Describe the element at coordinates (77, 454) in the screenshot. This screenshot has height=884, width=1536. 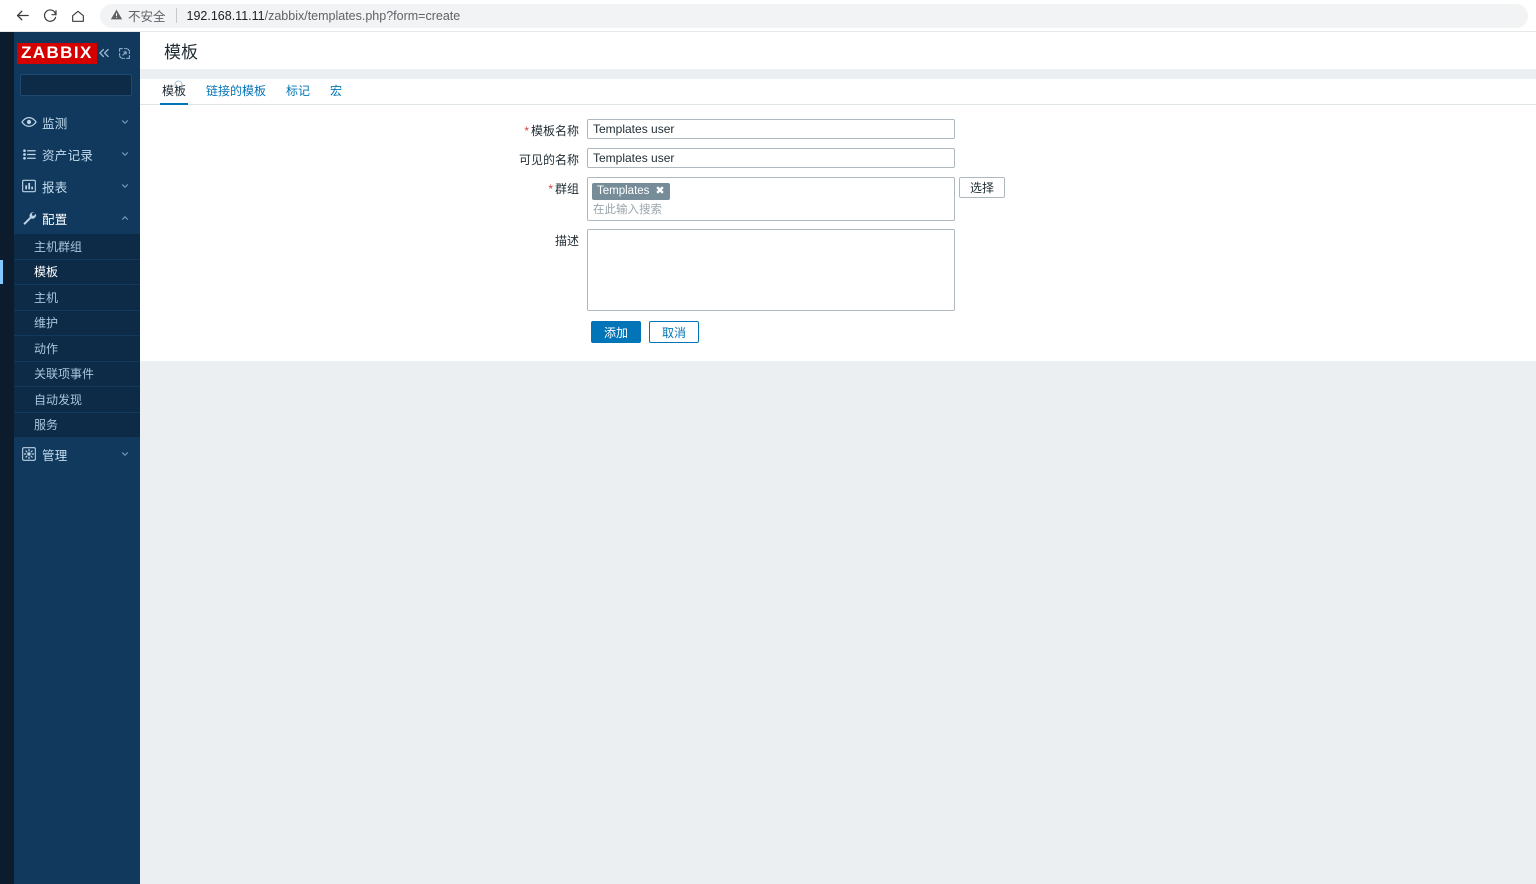
I see `sidebar-item-administration: 管理` at that location.